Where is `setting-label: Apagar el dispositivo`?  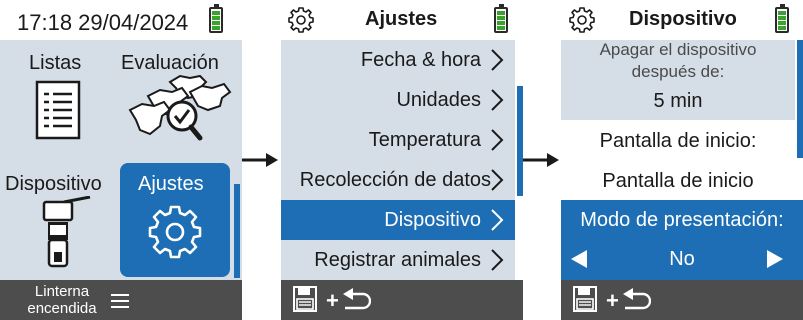 setting-label: Apagar el dispositivo is located at coordinates (678, 49).